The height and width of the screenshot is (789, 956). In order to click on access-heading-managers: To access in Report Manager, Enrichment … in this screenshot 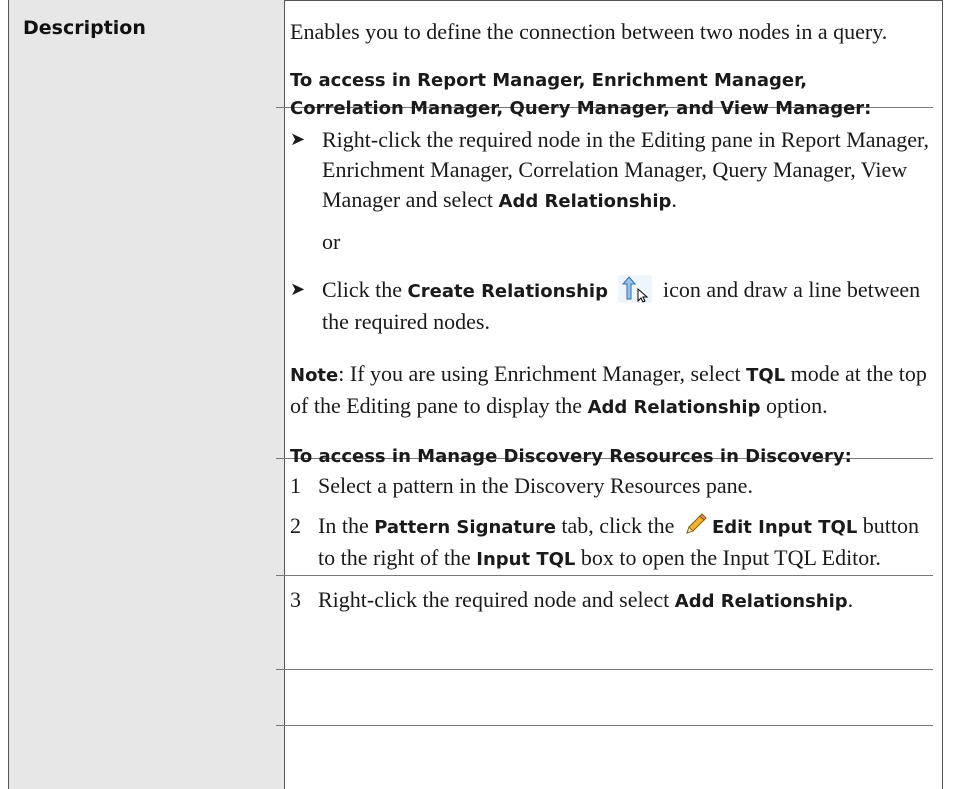, I will do `click(581, 94)`.